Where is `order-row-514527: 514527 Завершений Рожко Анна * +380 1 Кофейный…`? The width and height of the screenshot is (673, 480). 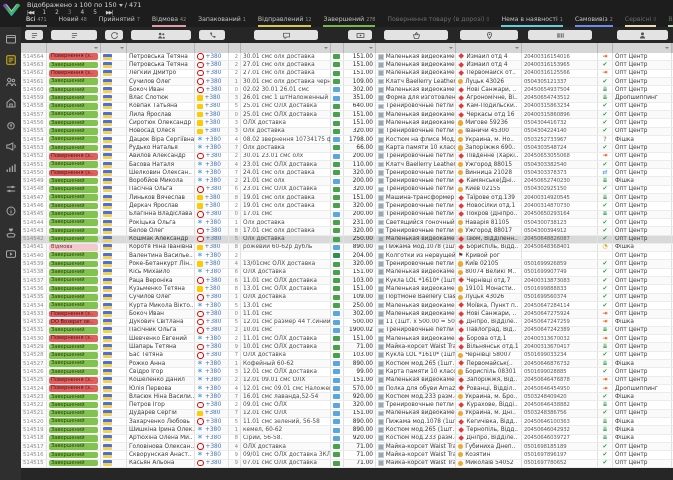 order-row-514527: 514527 Завершений Рожко Анна * +380 1 Кофейный… is located at coordinates (347, 364).